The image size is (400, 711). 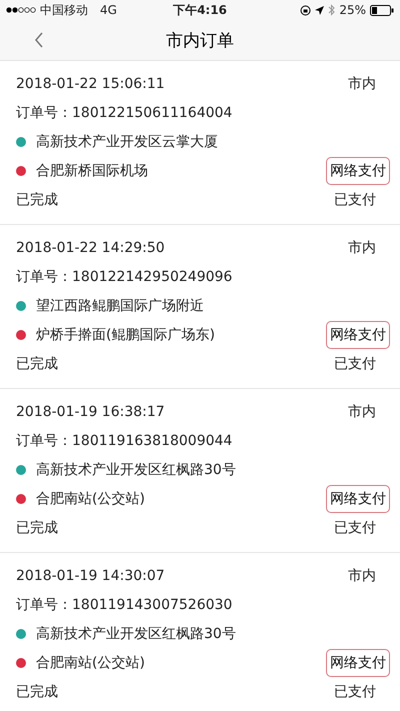 What do you see at coordinates (21, 10) in the screenshot?
I see `signal-icon` at bounding box center [21, 10].